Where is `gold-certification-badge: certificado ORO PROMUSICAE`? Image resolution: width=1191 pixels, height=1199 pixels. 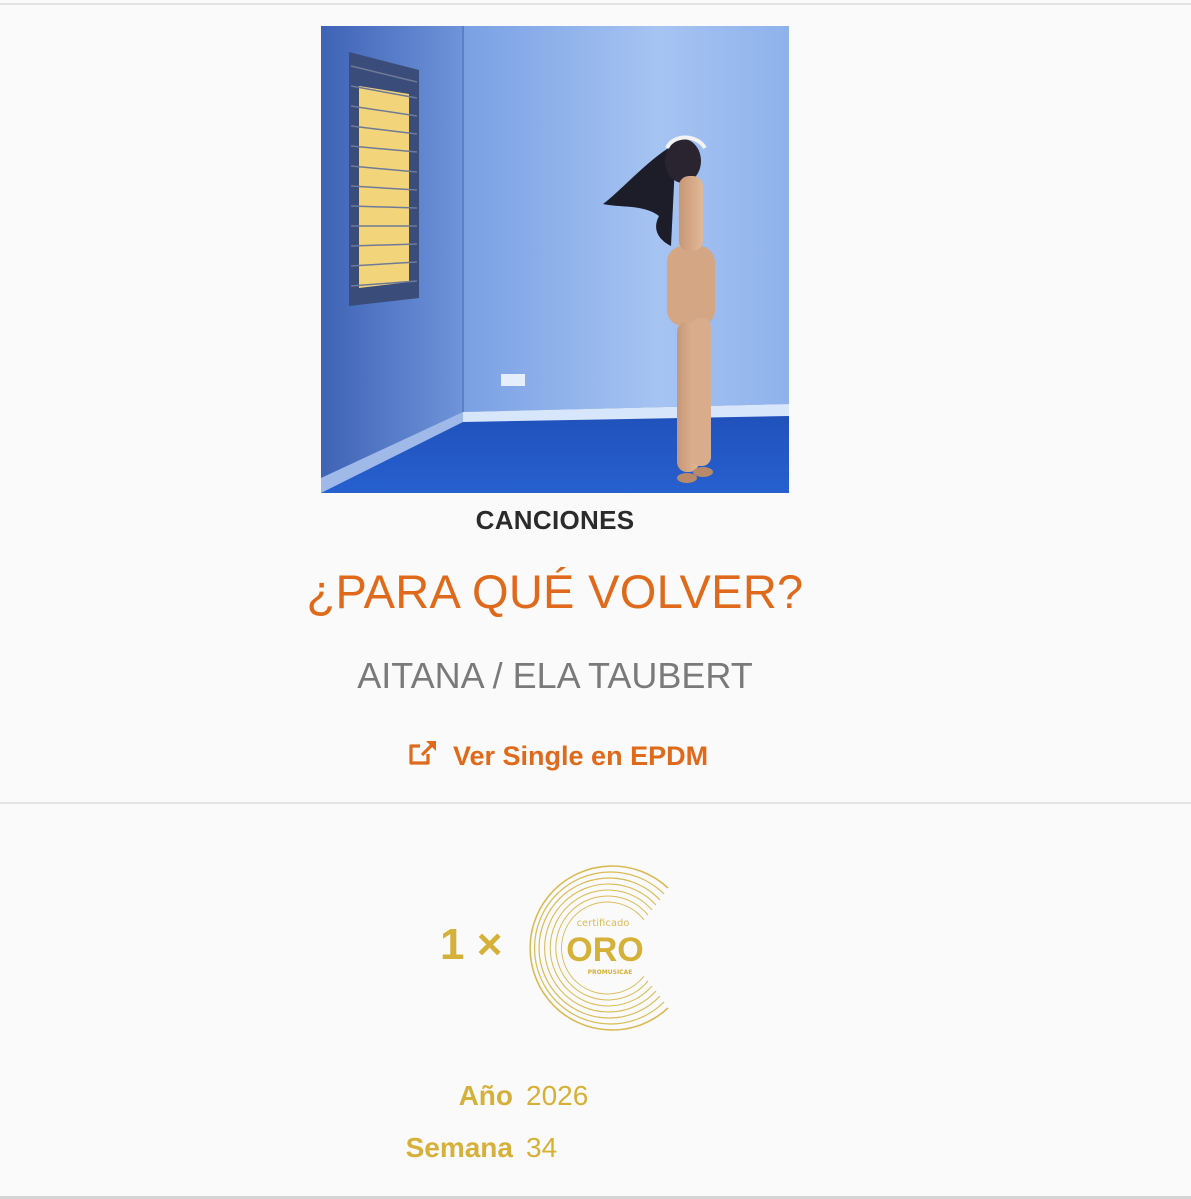
gold-certification-badge: certificado ORO PROMUSICAE is located at coordinates (598, 950).